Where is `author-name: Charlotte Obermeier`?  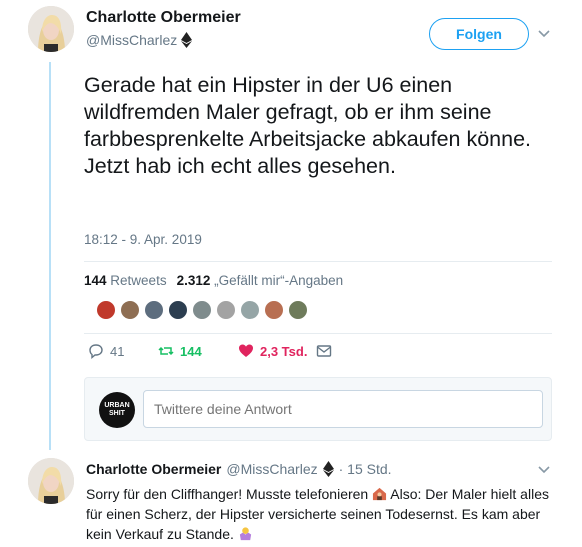
author-name: Charlotte Obermeier is located at coordinates (163, 18).